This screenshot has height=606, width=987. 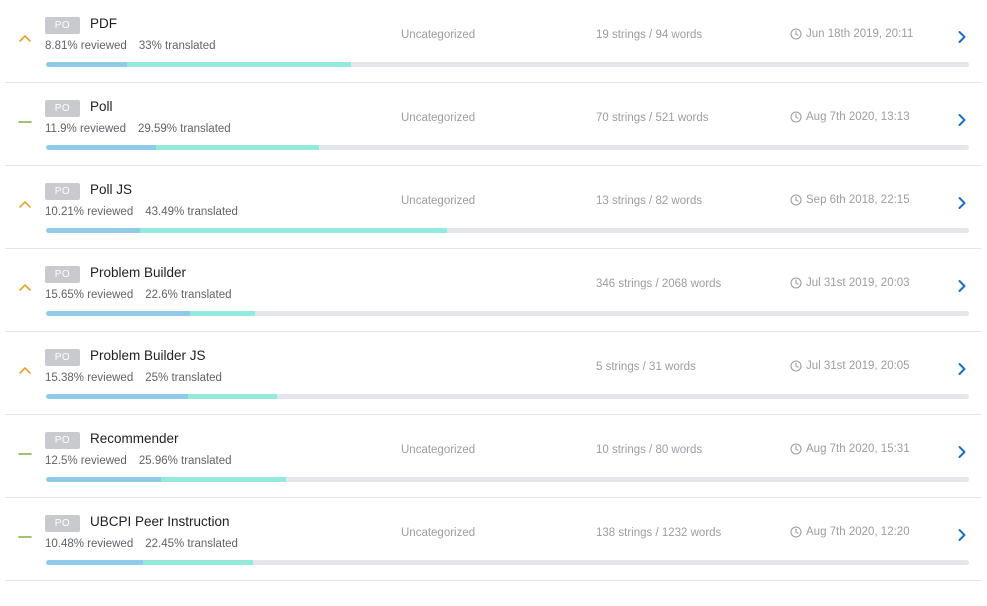 I want to click on reviewed-percent: 11.9% reviewed, so click(x=85, y=129).